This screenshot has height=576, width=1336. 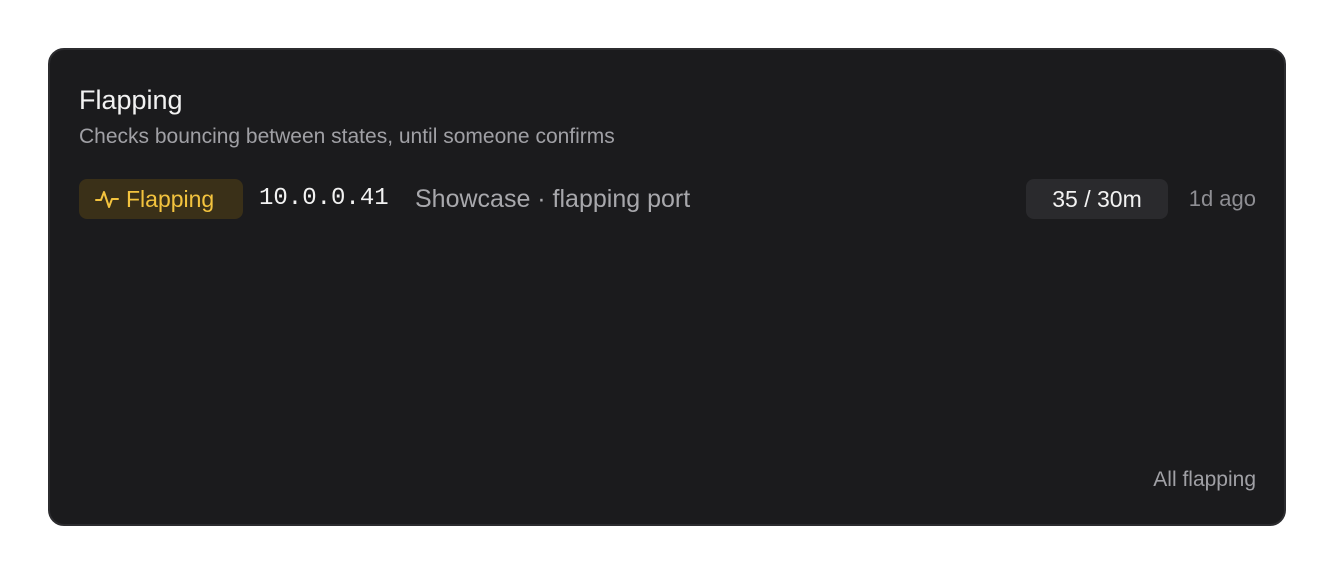 What do you see at coordinates (324, 198) in the screenshot?
I see `host-address: 10.0.0.41` at bounding box center [324, 198].